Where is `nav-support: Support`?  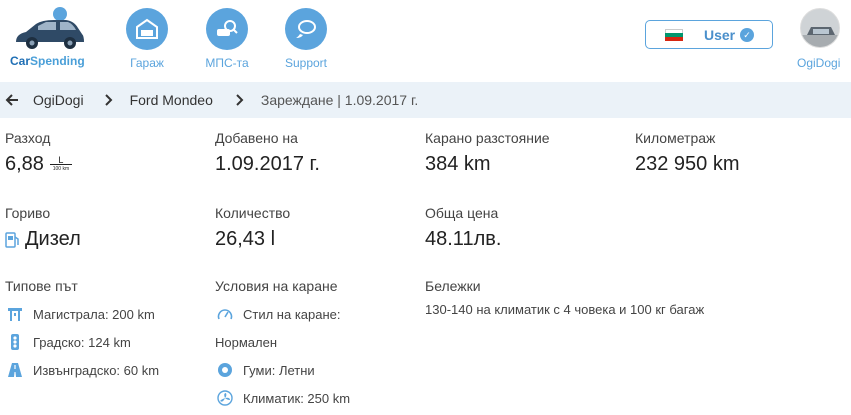 nav-support: Support is located at coordinates (306, 41).